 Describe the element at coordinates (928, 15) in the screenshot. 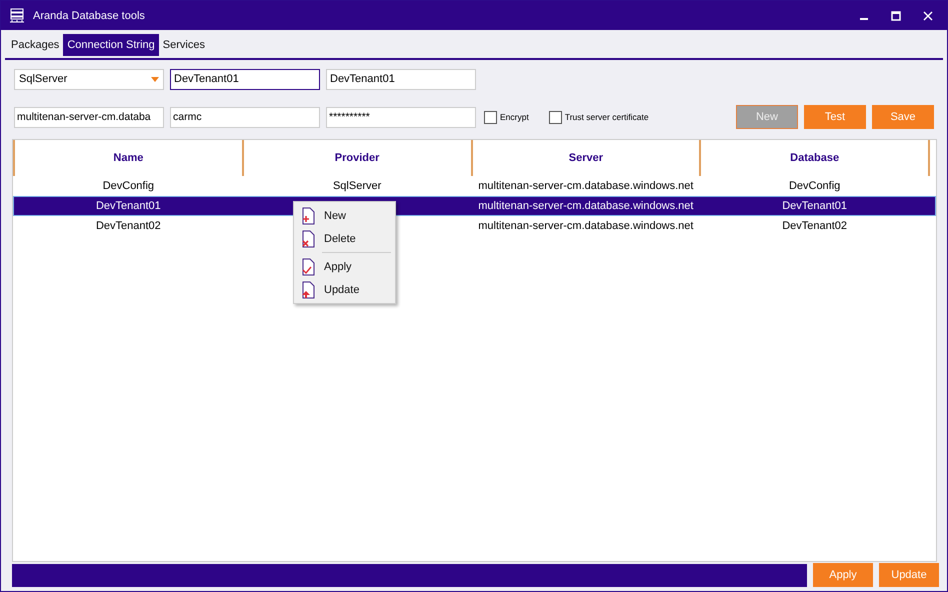

I see `close-icon` at that location.